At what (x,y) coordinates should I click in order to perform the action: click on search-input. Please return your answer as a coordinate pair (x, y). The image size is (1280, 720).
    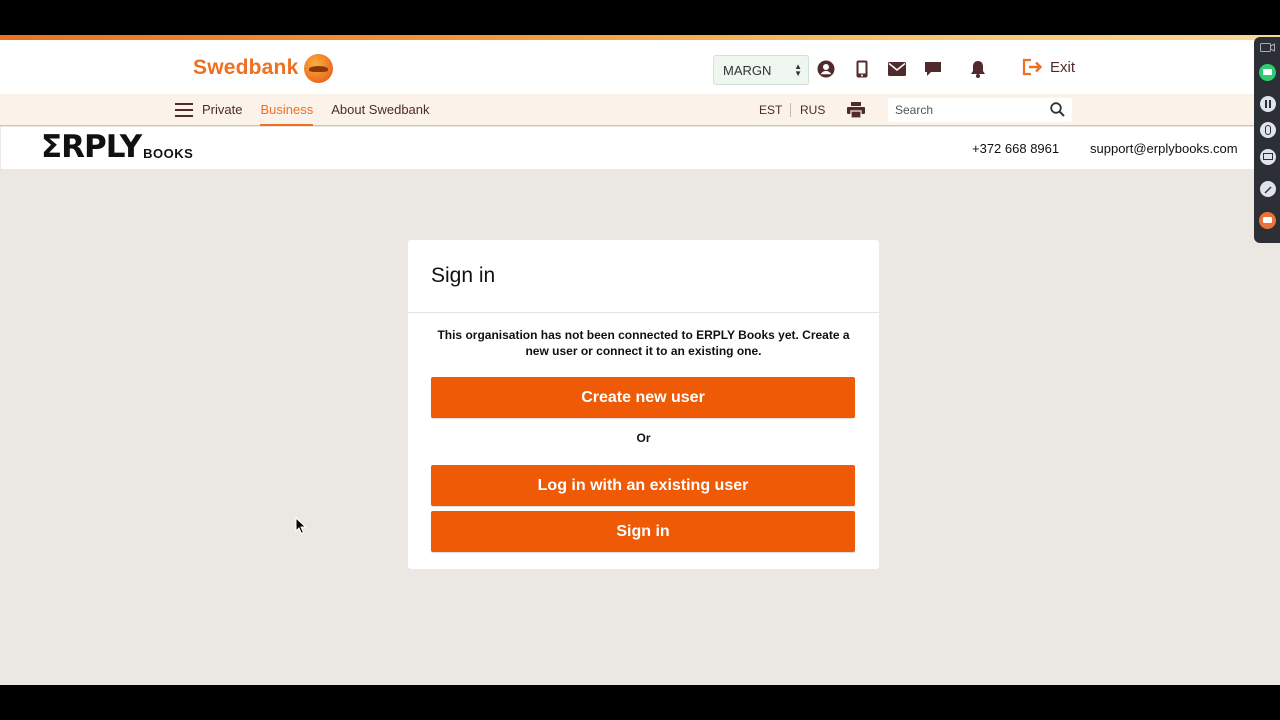
    Looking at the image, I should click on (970, 110).